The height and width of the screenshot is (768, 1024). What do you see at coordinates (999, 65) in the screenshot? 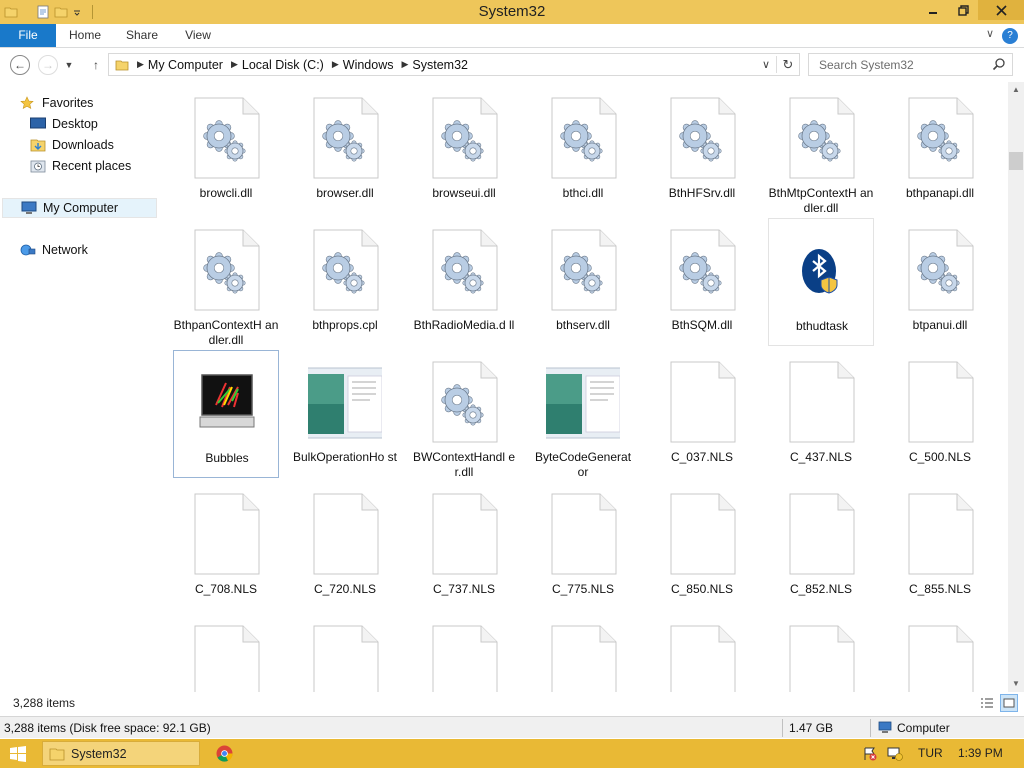
I see `search-icon` at bounding box center [999, 65].